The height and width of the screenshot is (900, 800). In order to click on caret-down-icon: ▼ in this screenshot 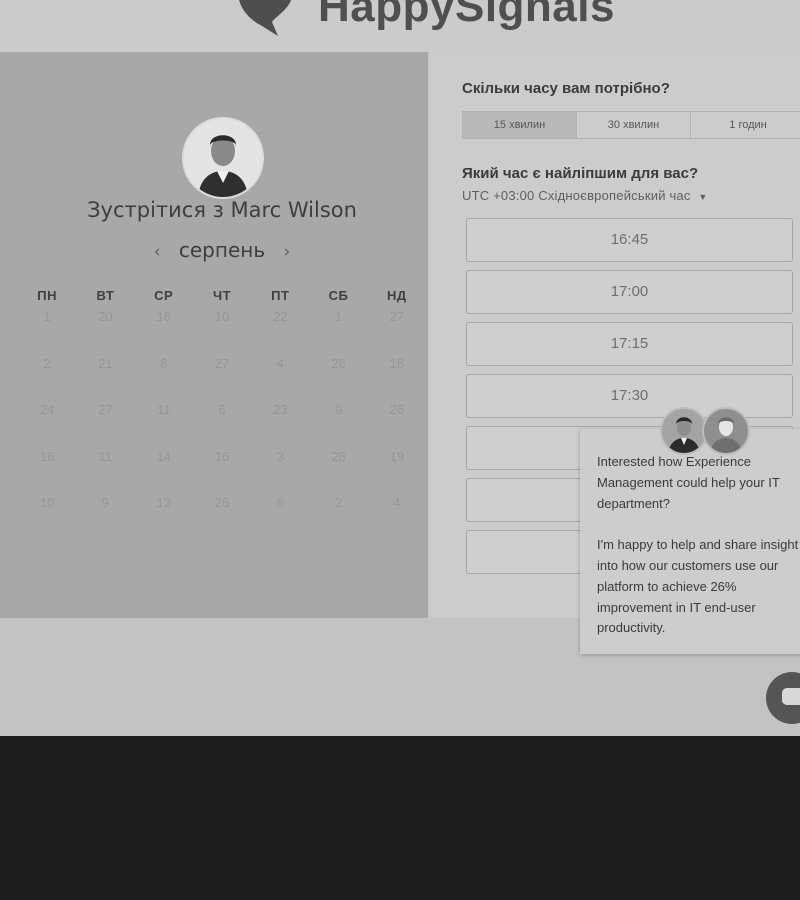, I will do `click(703, 197)`.